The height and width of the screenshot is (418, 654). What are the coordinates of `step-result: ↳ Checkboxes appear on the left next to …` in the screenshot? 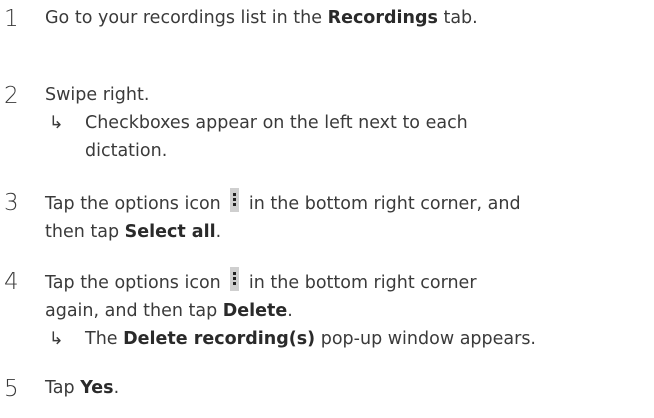 It's located at (347, 137).